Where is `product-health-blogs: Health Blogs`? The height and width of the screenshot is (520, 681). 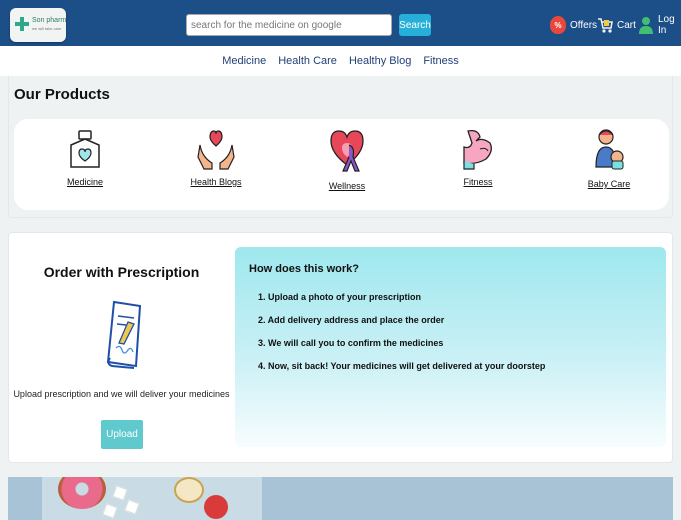
product-health-blogs: Health Blogs is located at coordinates (216, 157).